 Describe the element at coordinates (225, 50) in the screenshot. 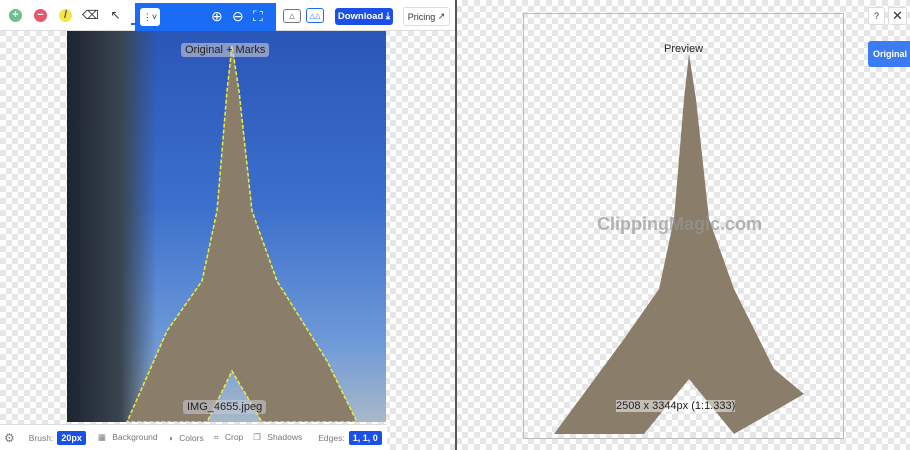

I see `original-label: Original + Marks` at that location.